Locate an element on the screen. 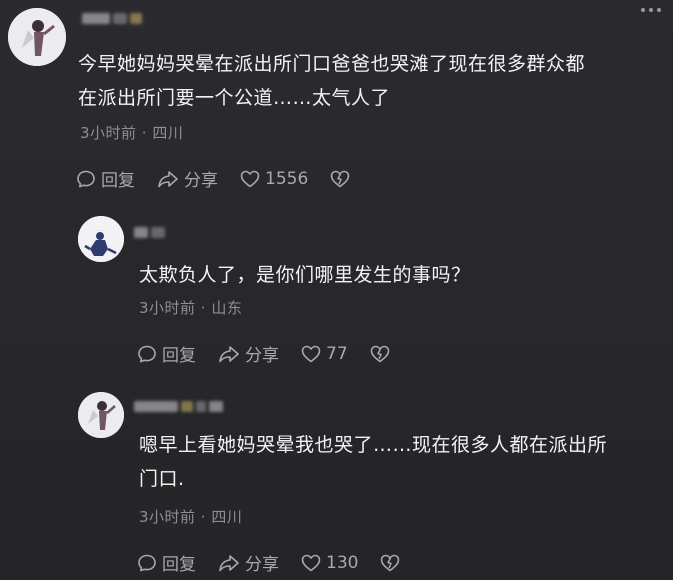 The width and height of the screenshot is (673, 580). like-count: 1556 is located at coordinates (287, 178).